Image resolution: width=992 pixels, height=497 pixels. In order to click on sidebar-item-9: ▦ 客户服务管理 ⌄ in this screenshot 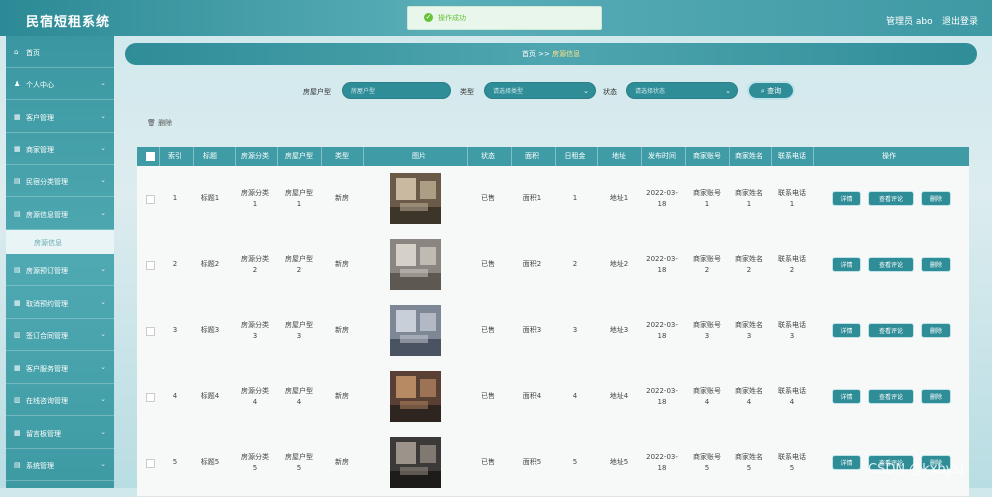, I will do `click(60, 368)`.